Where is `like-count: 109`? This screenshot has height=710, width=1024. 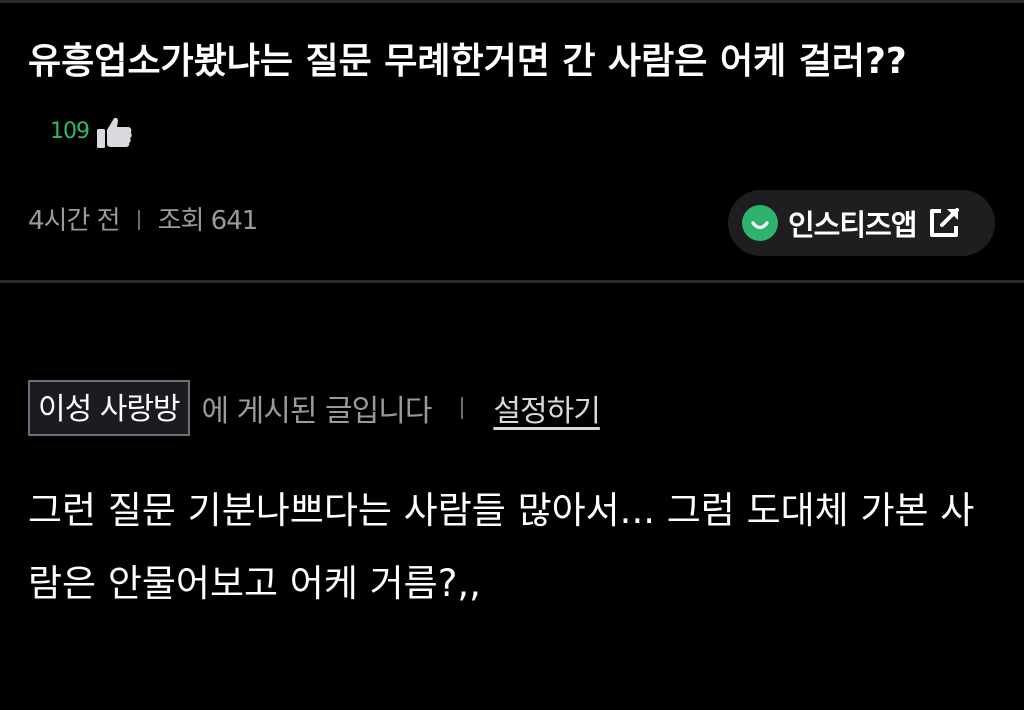
like-count: 109 is located at coordinates (70, 131).